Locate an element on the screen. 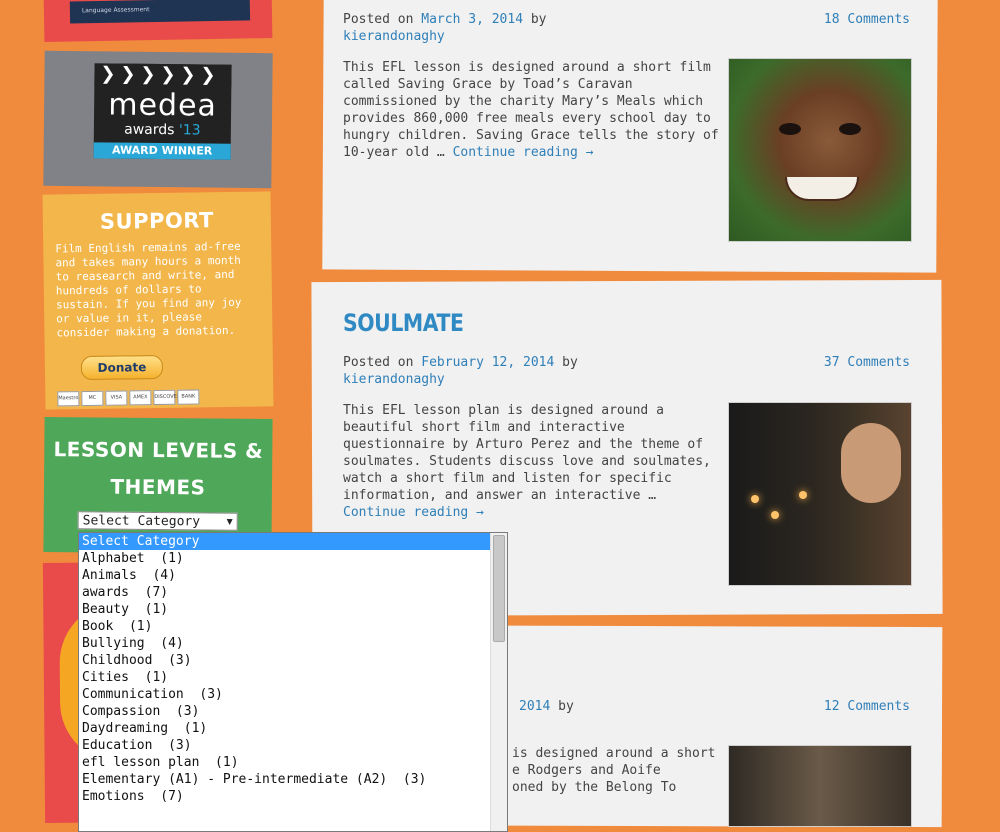 The width and height of the screenshot is (1000, 832). post-date-link: February 12, 2014 is located at coordinates (487, 362).